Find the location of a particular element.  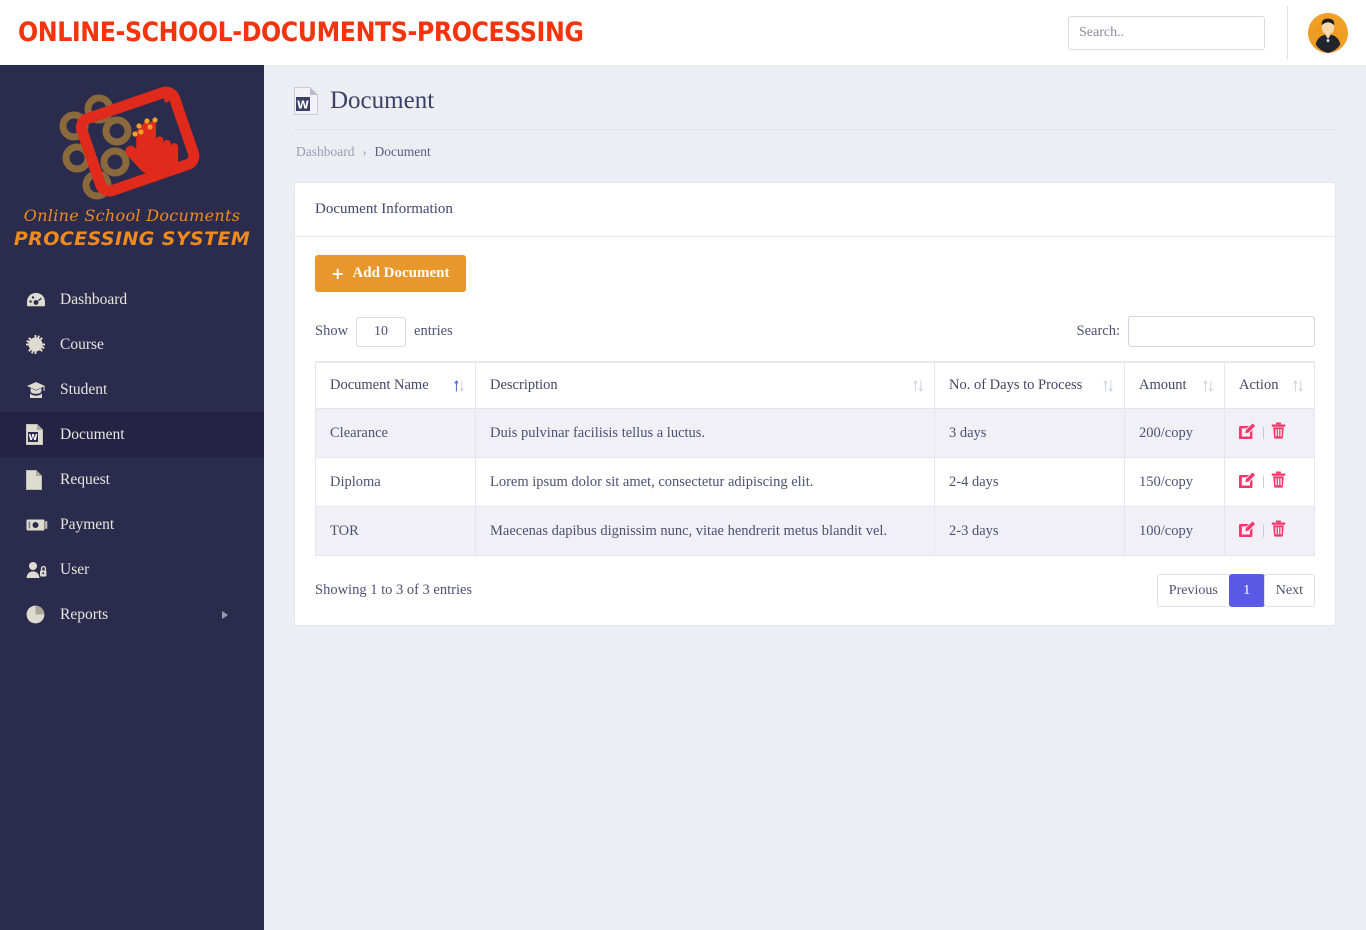

user-lock-icon is located at coordinates (39, 570).